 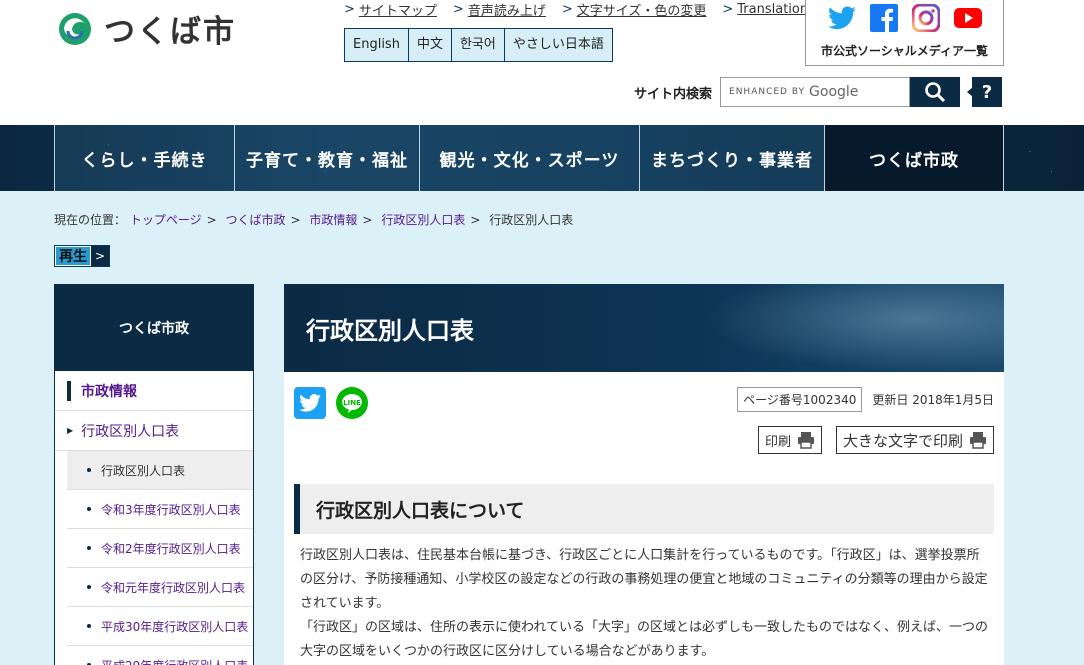 I want to click on play-label: 再生, so click(x=73, y=256).